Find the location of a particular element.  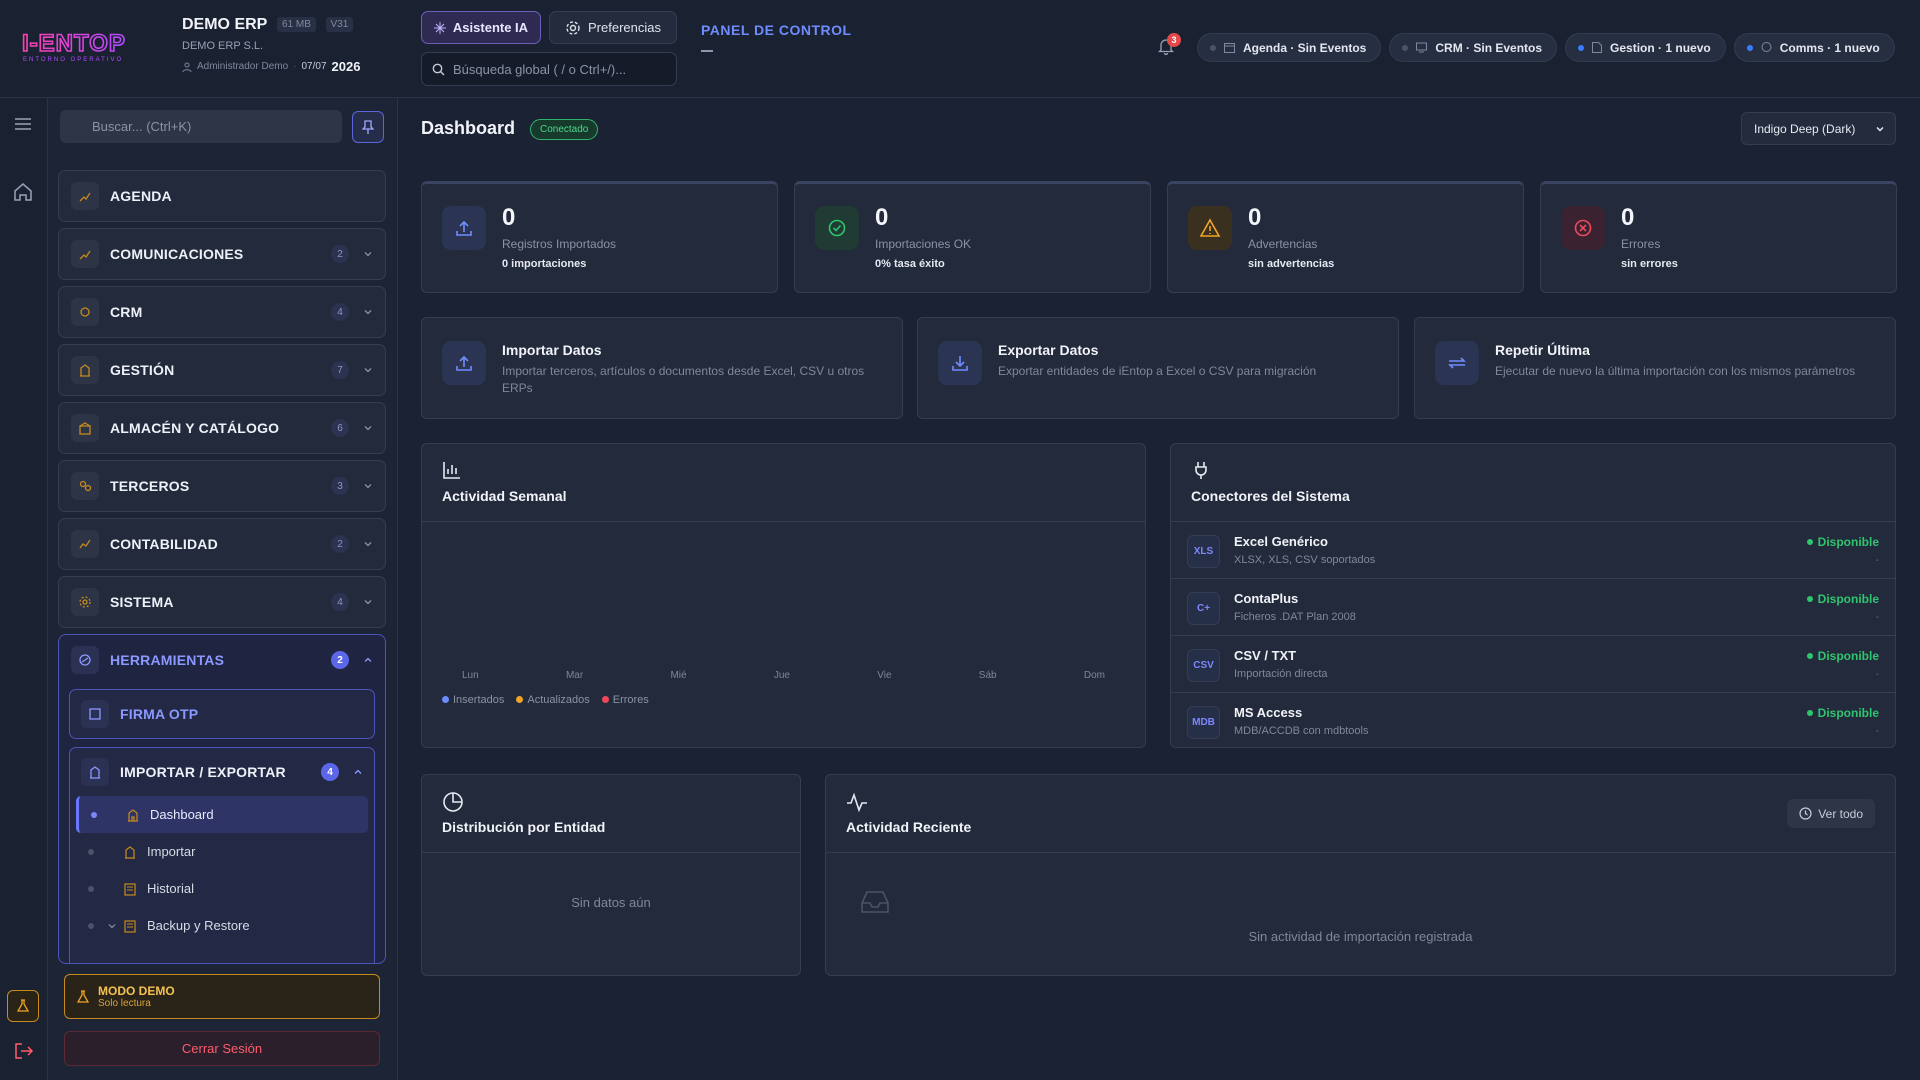

card-title: Actividad Semanal is located at coordinates (504, 496).